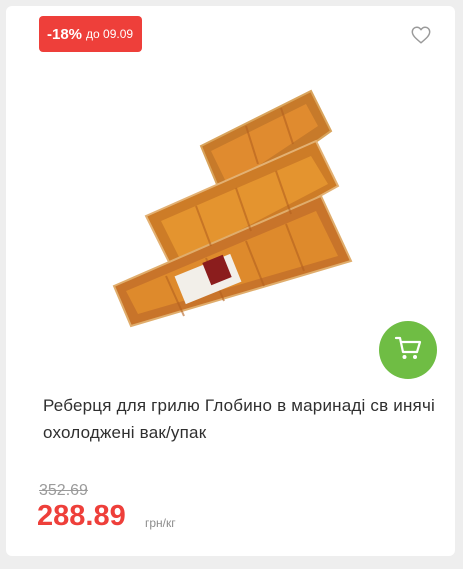  I want to click on heart-outline-icon, so click(421, 35).